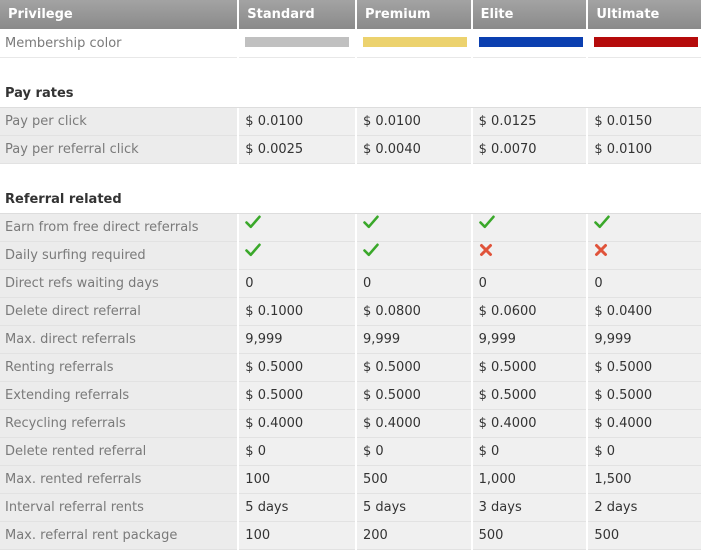  I want to click on value-standard: 5 days, so click(297, 508).